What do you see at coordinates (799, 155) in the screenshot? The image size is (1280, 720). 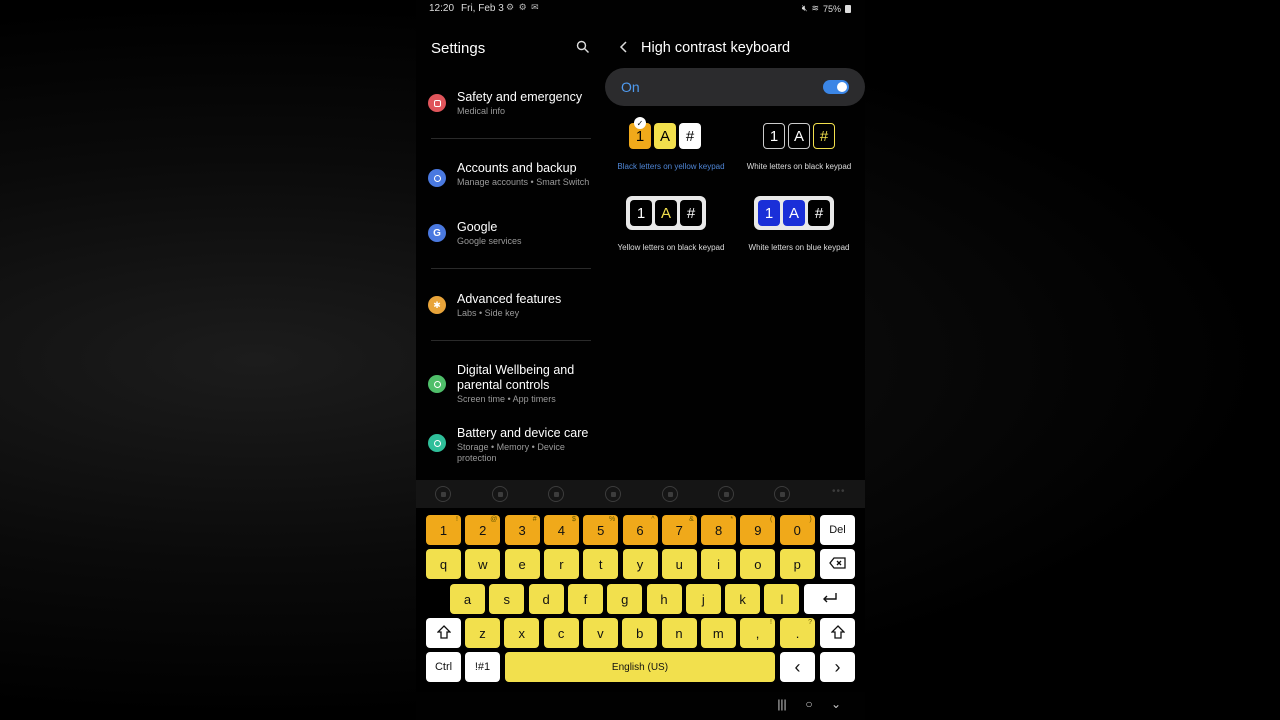 I see `option-white-on-black: 1 A # White letters on black keypad` at bounding box center [799, 155].